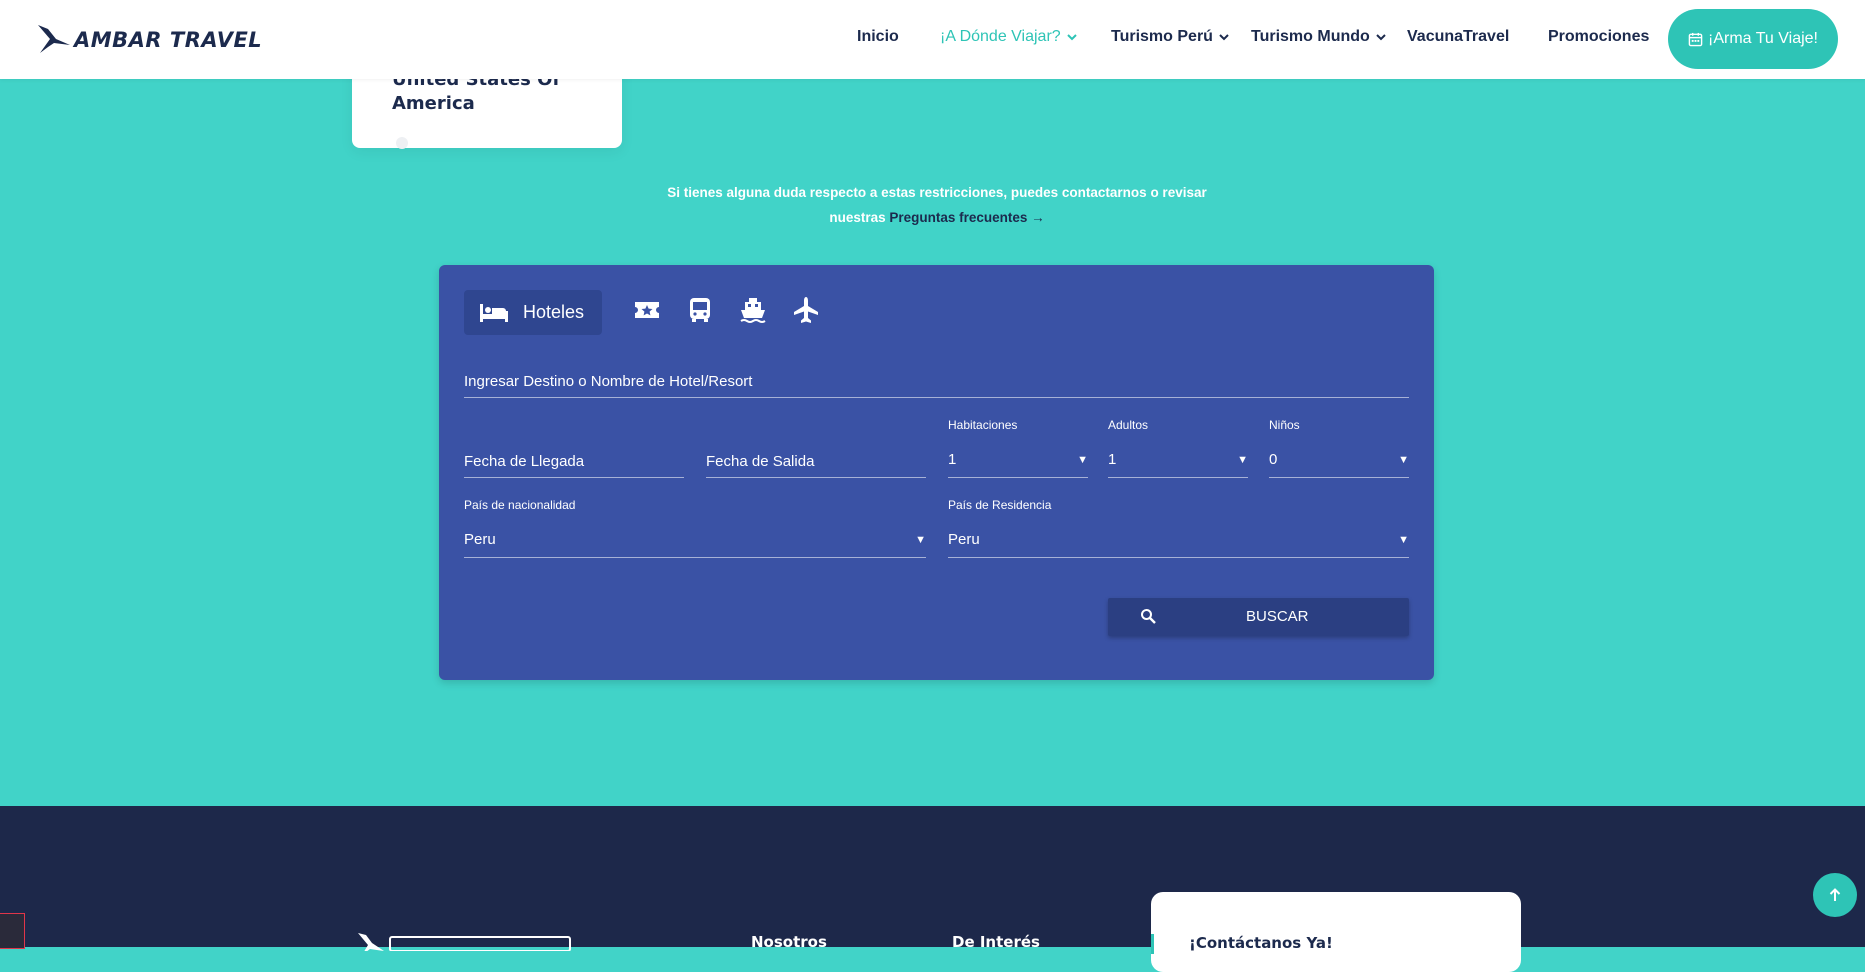 The height and width of the screenshot is (972, 1865). I want to click on scroll-to-top-button, so click(1835, 895).